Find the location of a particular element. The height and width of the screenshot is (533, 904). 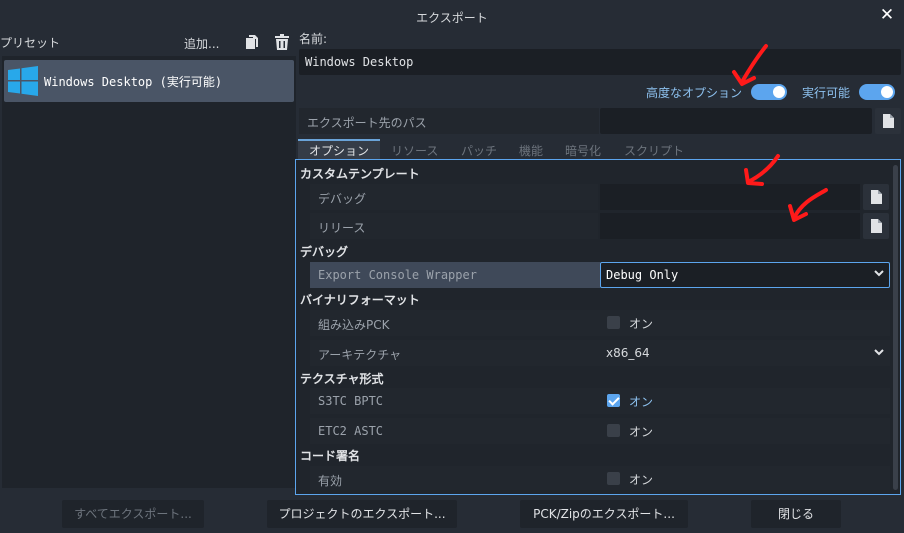

preset-item-label: Windows Desktop (実行可能) is located at coordinates (133, 82).